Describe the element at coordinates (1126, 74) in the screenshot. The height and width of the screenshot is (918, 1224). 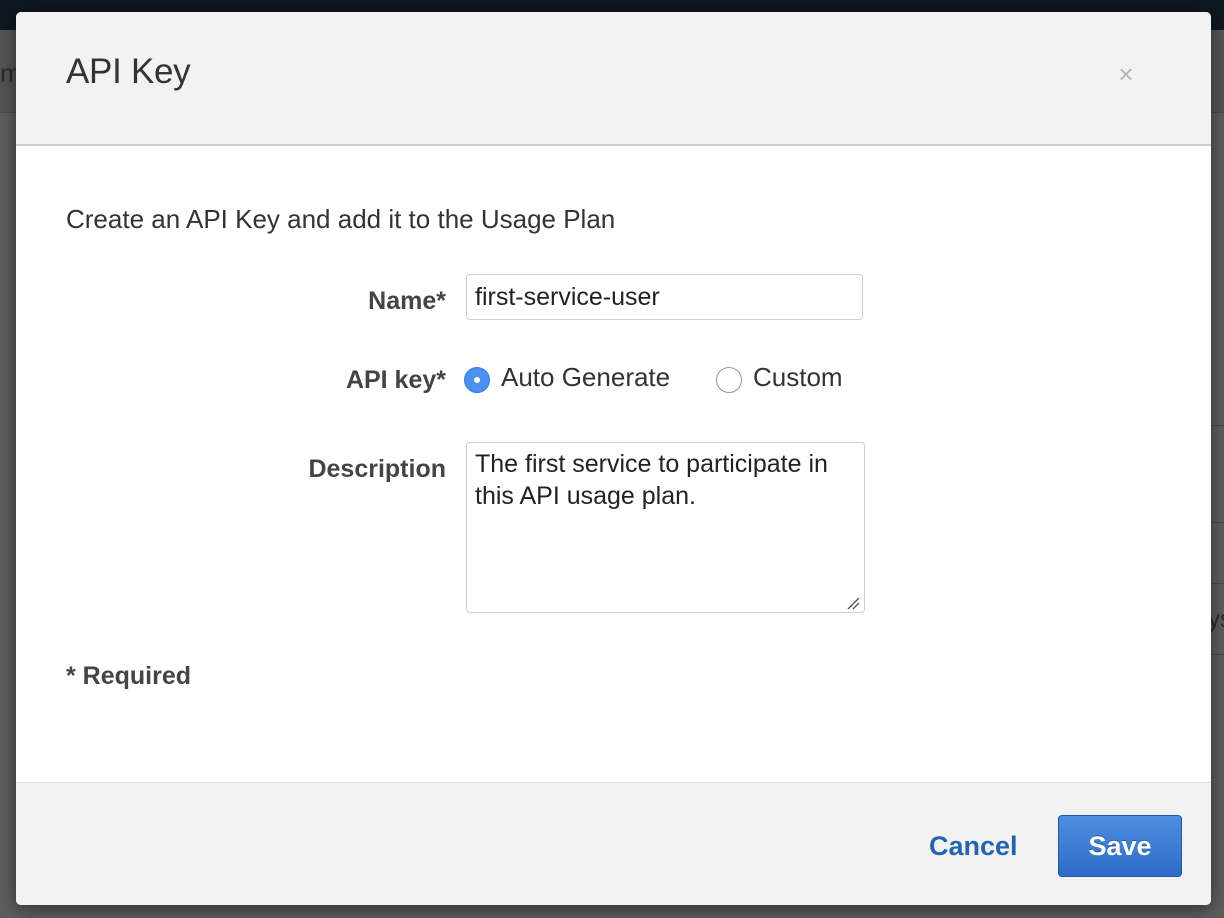
I see `close-icon: ×` at that location.